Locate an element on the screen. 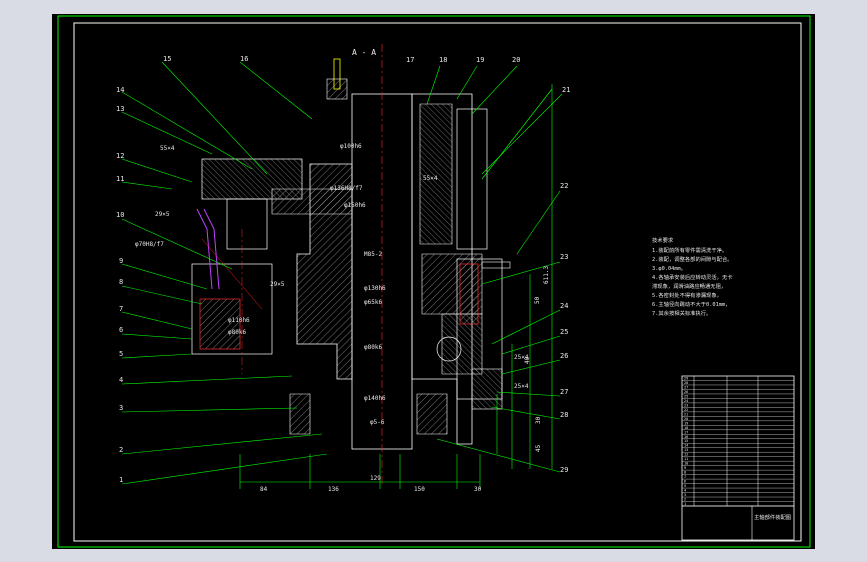 This screenshot has height=562, width=867. title-block-row-number: 16 is located at coordinates (686, 437).